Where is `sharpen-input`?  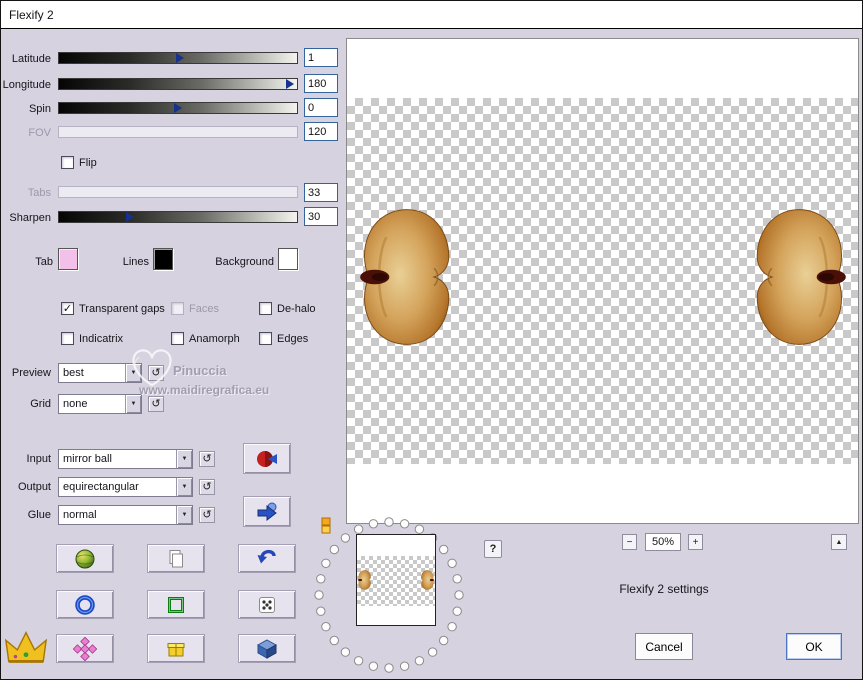 sharpen-input is located at coordinates (321, 216).